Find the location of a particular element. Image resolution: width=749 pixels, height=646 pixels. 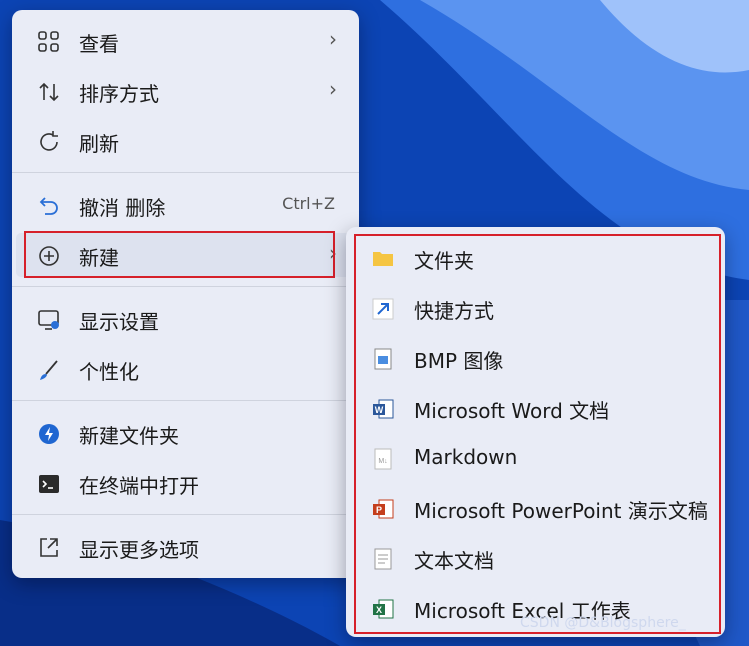

menu-item-more-options: 显示更多选项 is located at coordinates (185, 547).